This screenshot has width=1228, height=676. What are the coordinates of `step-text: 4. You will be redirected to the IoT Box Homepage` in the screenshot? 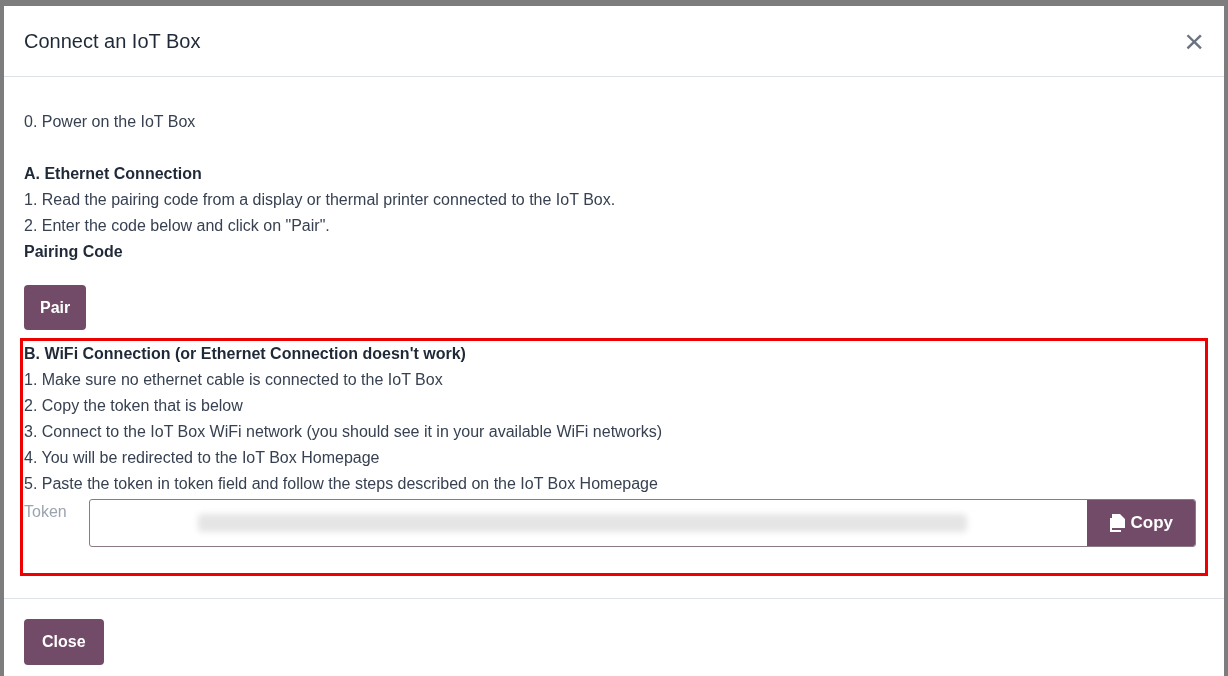 It's located at (202, 458).